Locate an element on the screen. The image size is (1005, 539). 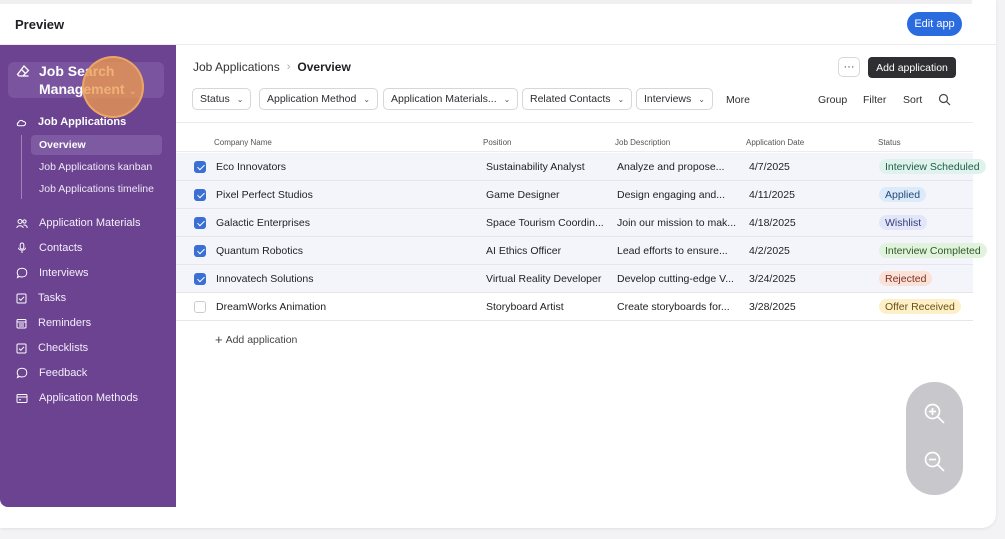
column-header-company: Company Name is located at coordinates (243, 142).